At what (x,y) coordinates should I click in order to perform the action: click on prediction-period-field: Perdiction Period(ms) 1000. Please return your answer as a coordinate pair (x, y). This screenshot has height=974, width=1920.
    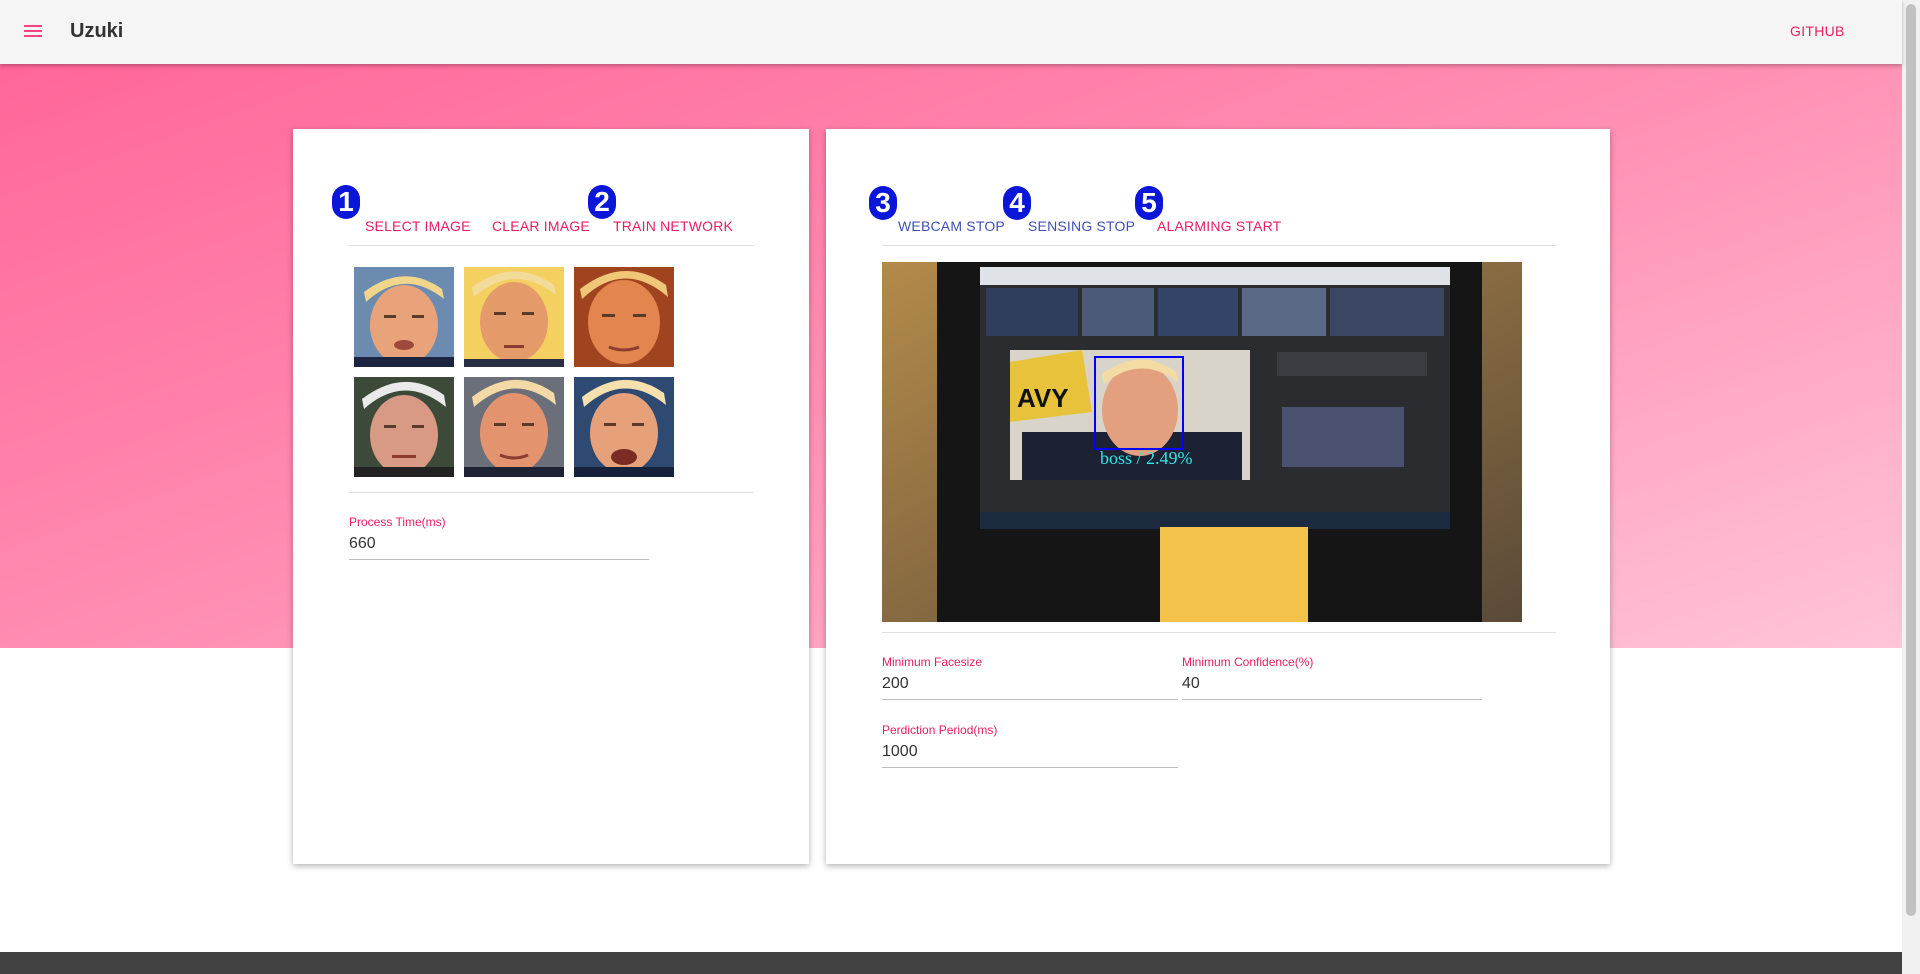
    Looking at the image, I should click on (1030, 745).